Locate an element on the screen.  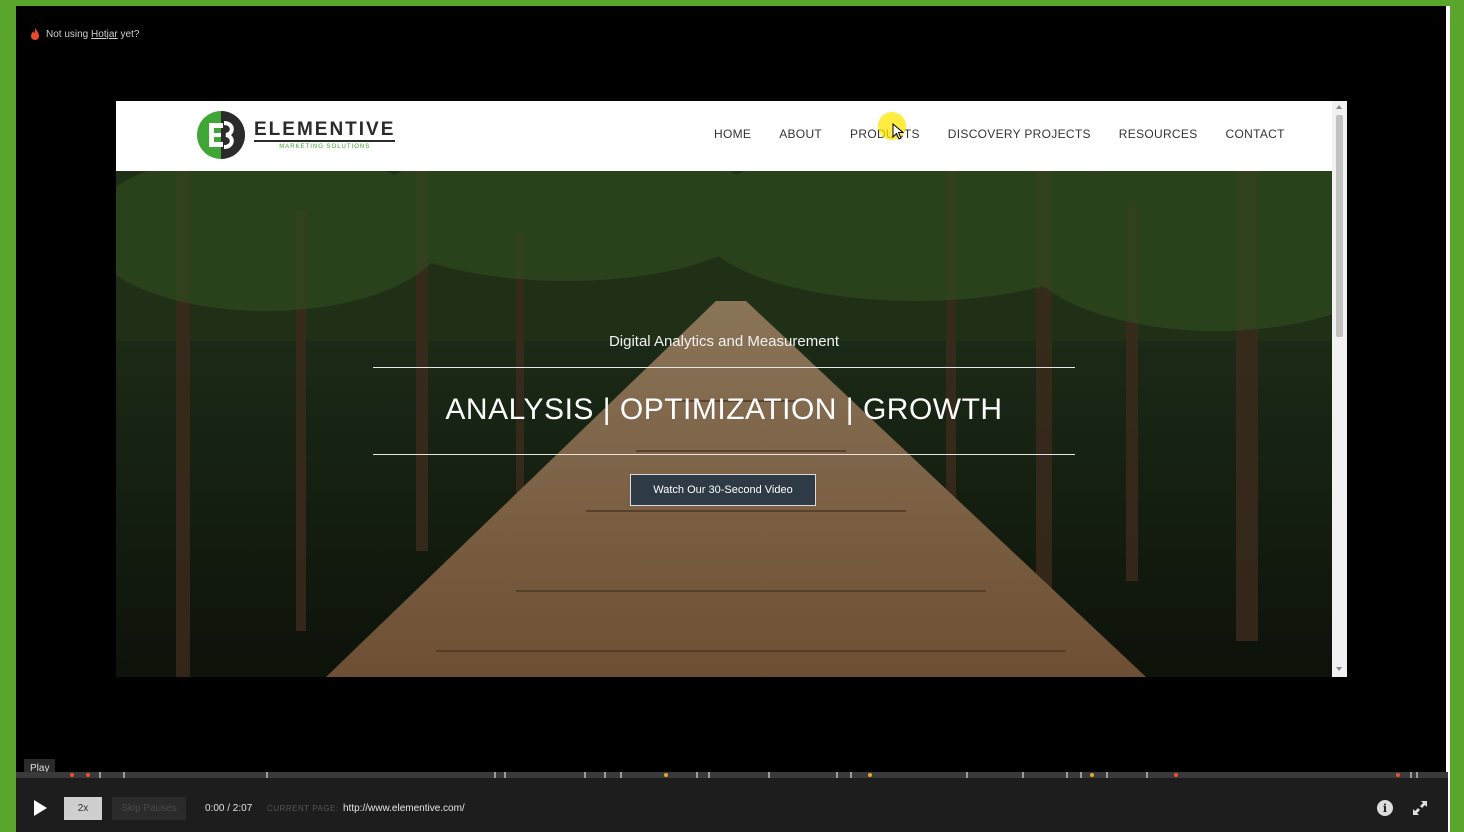
elementive-logo-icon is located at coordinates (221, 135).